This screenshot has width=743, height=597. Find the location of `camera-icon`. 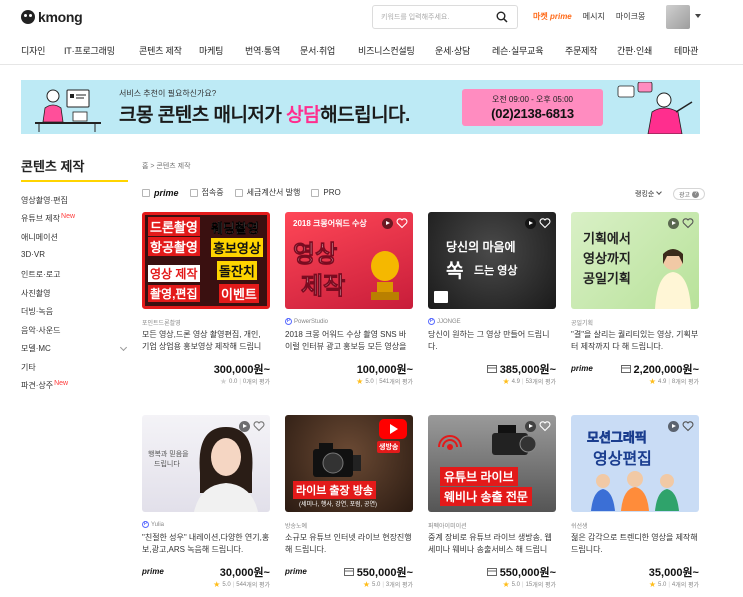

camera-icon is located at coordinates (514, 440).